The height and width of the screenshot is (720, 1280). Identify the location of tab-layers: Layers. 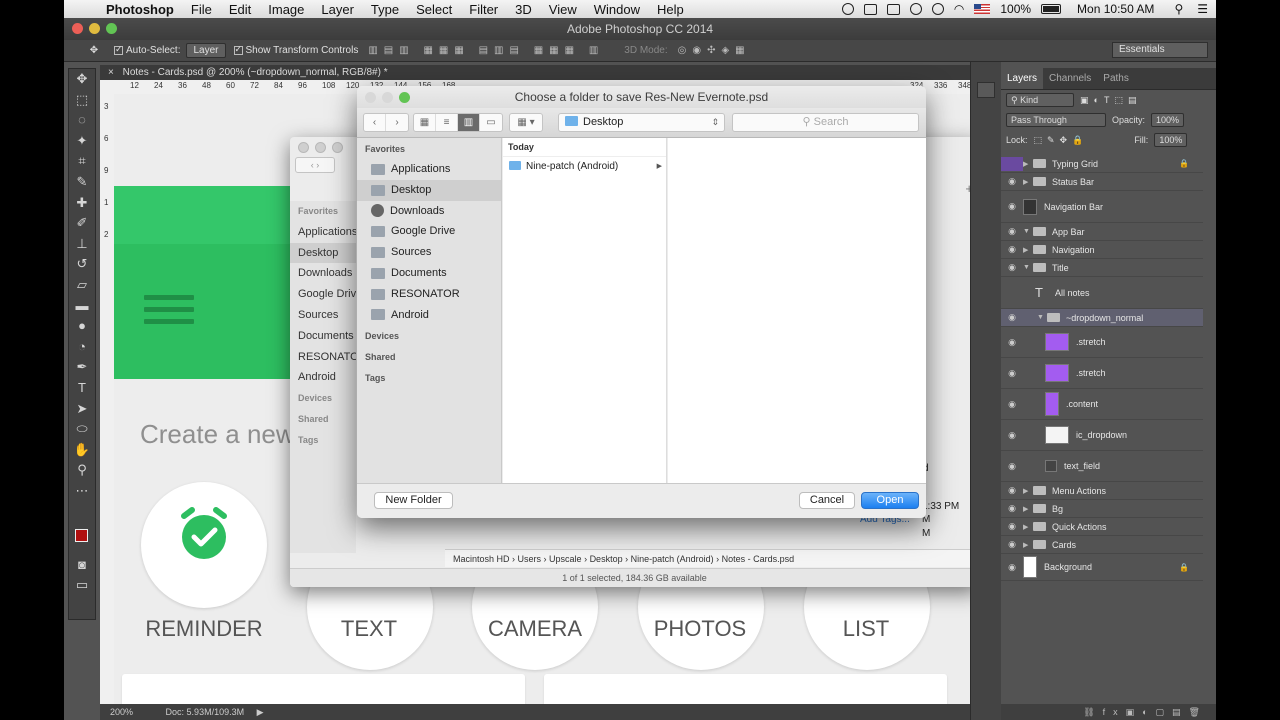
(1022, 78).